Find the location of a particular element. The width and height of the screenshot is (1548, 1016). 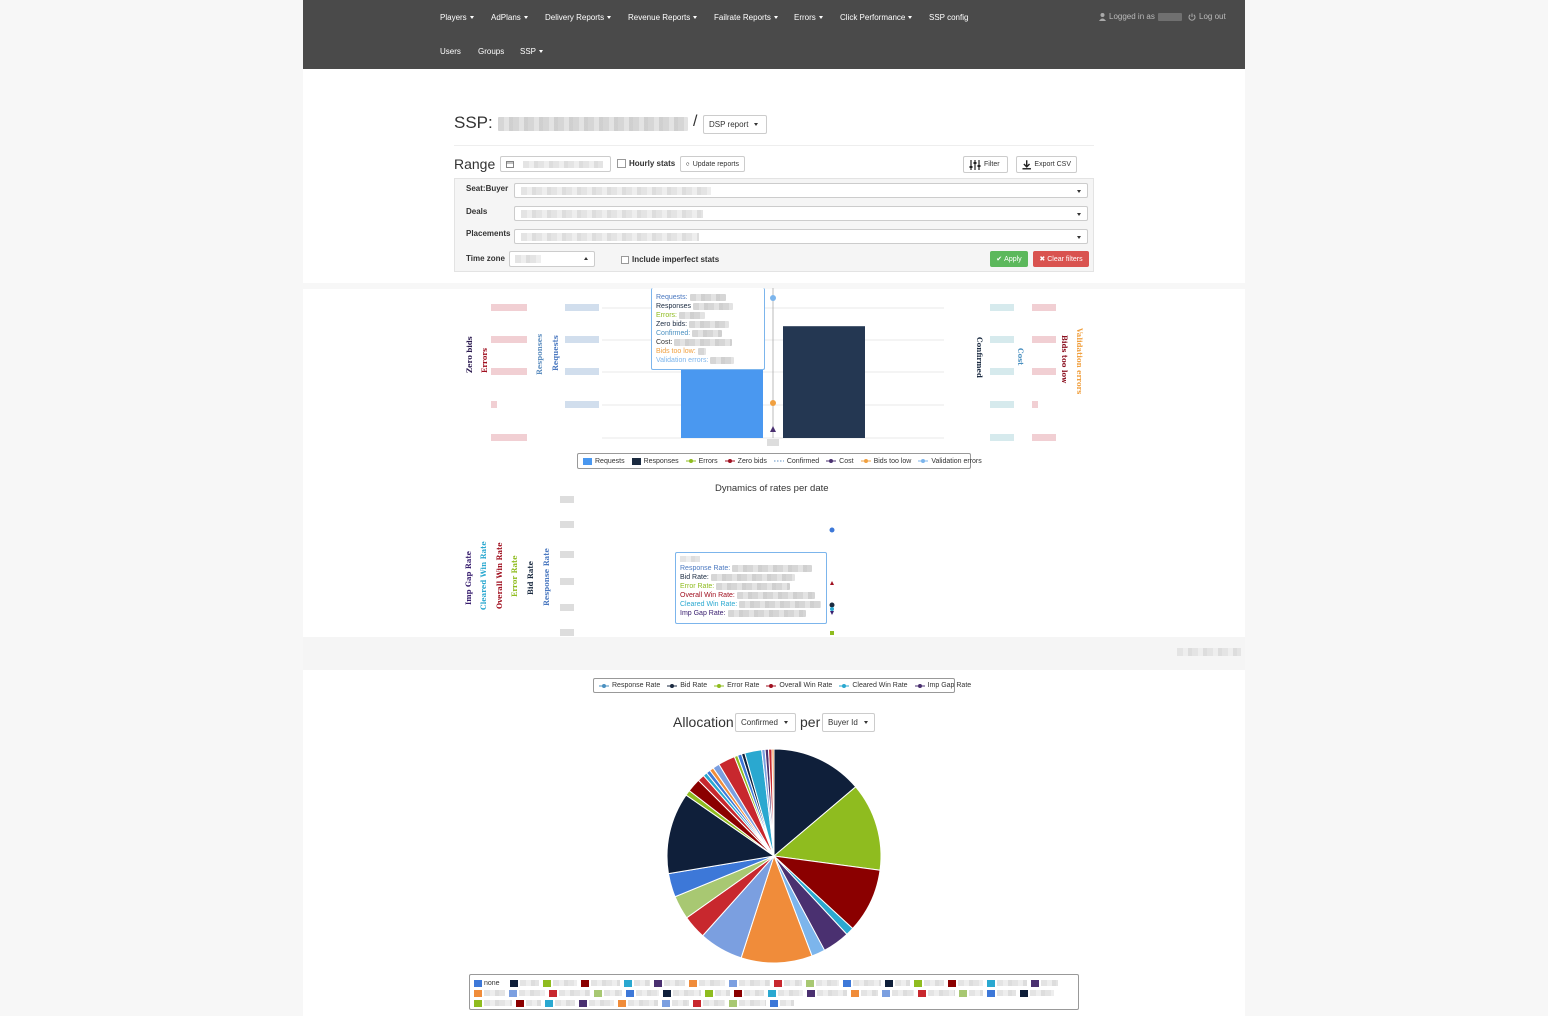

clear-filters-button: ✖ Clear filters is located at coordinates (1061, 259).